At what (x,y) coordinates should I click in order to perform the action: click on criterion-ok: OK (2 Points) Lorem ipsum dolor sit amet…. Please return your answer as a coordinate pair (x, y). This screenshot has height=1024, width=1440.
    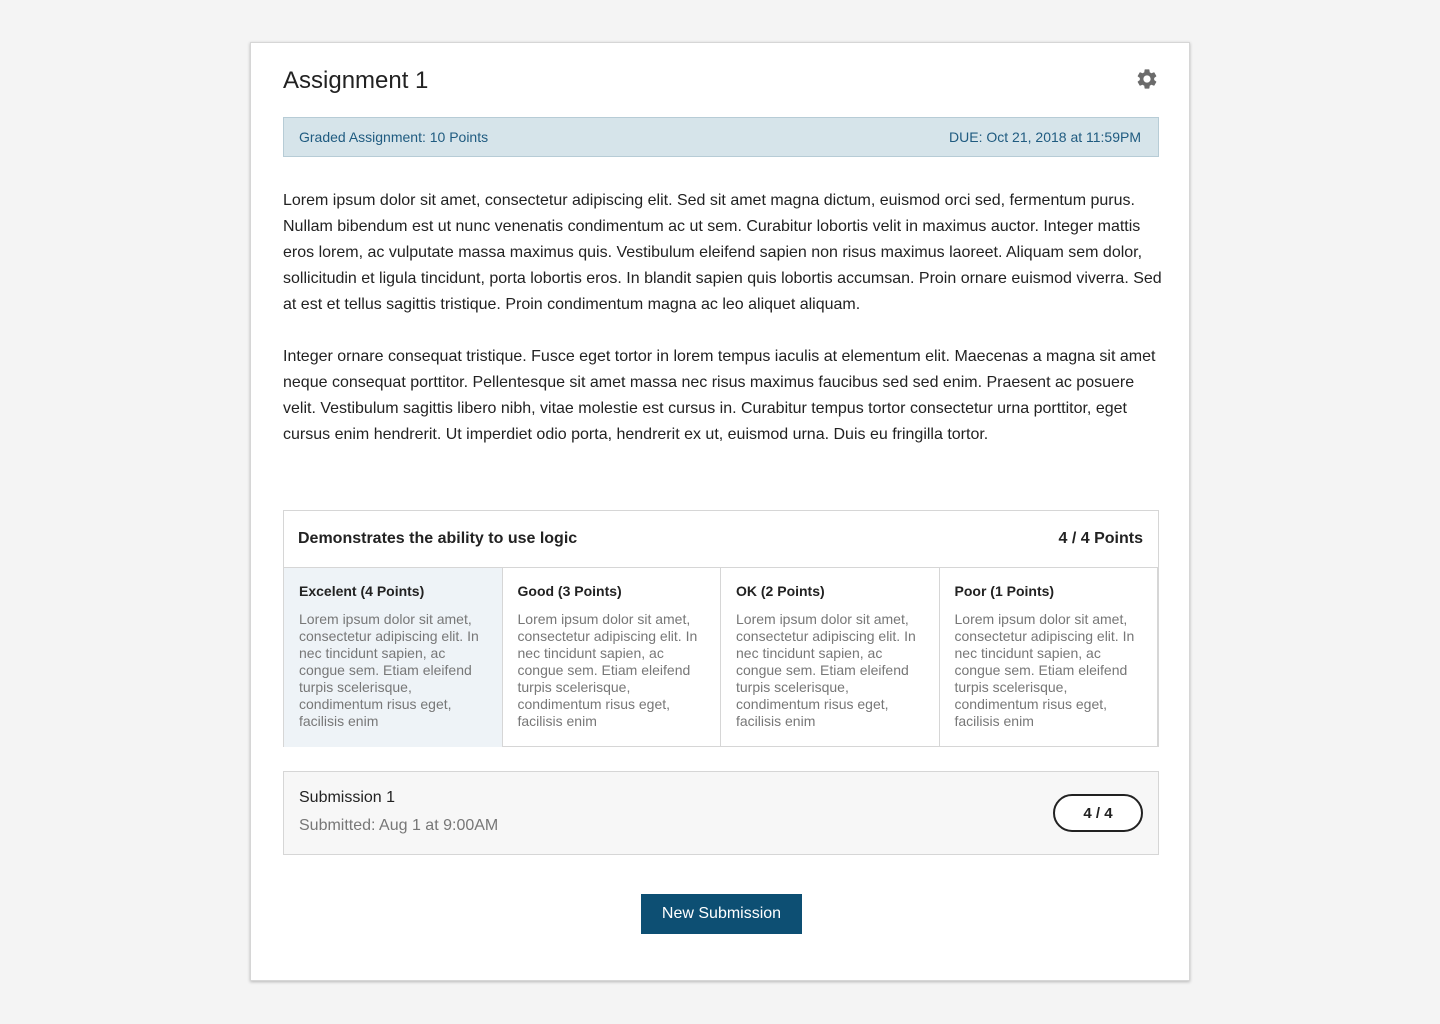
    Looking at the image, I should click on (830, 657).